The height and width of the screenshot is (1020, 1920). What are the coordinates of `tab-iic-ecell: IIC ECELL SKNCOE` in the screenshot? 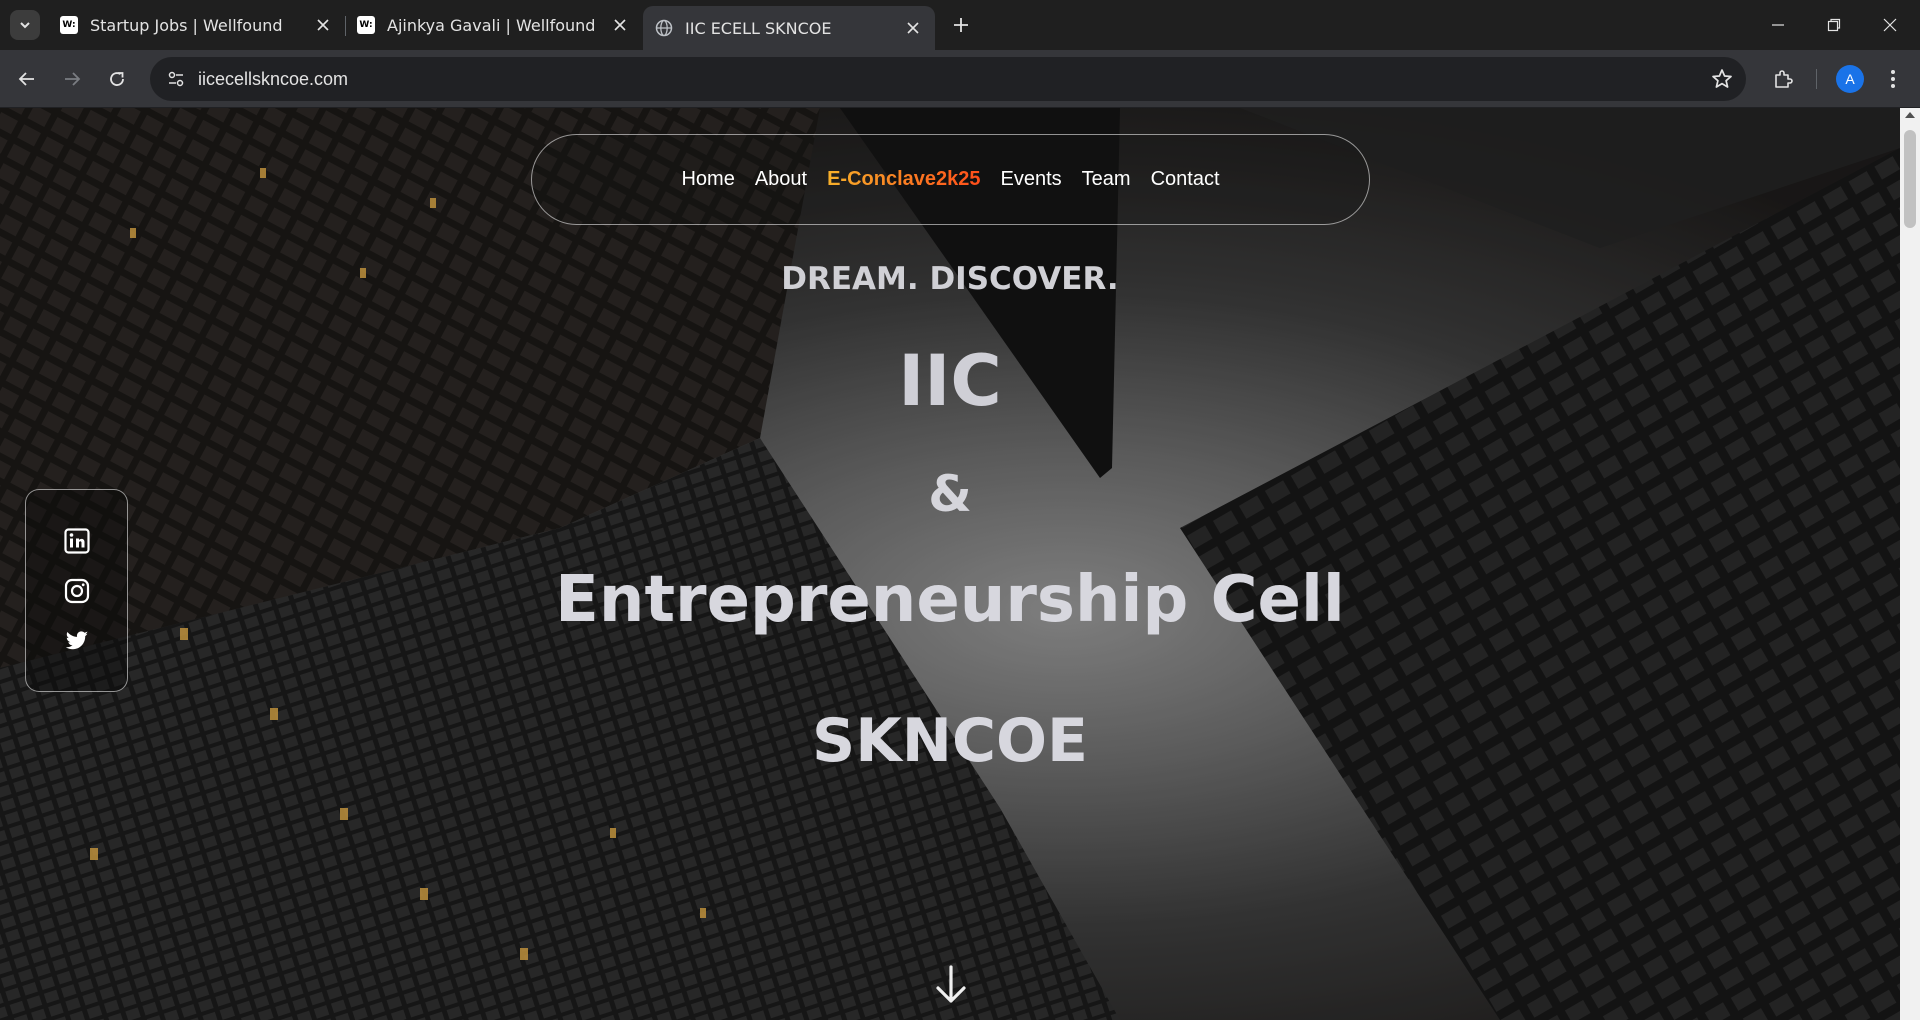 It's located at (789, 28).